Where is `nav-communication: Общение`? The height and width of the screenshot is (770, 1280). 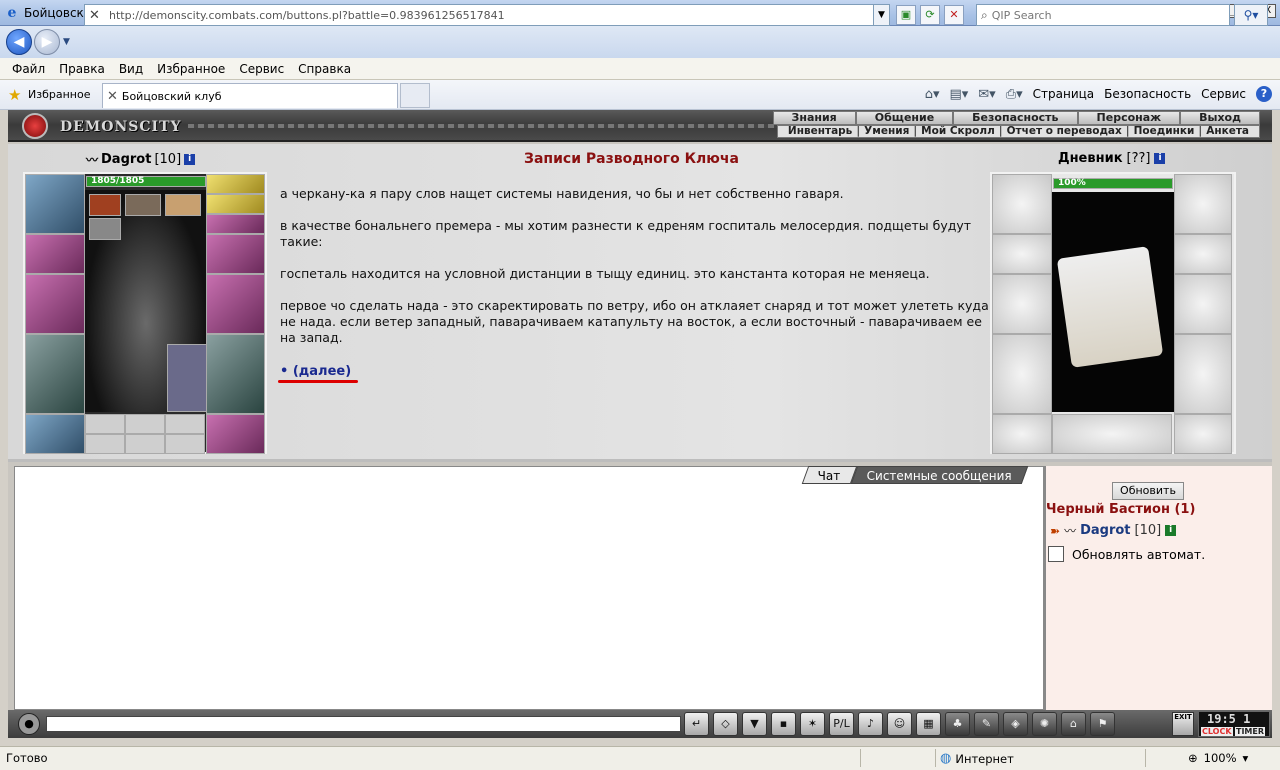
nav-communication: Общение is located at coordinates (904, 118).